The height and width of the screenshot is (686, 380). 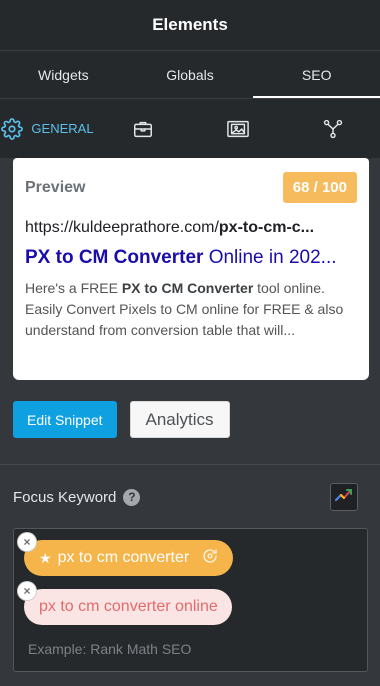 I want to click on schema-icon, so click(x=333, y=129).